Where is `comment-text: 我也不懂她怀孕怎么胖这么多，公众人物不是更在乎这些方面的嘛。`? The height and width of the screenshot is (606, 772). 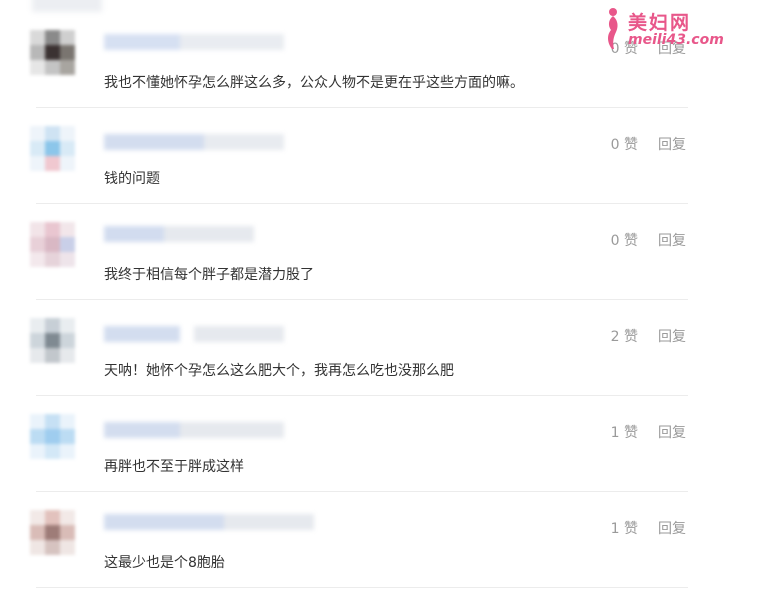 comment-text: 我也不懂她怀孕怎么胖这么多，公众人物不是更在乎这些方面的嘛。 is located at coordinates (314, 83).